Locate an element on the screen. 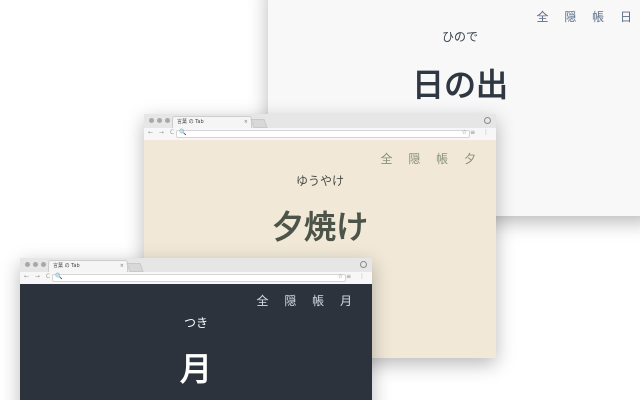 This screenshot has width=640, height=400. corner-menu: 全 隠 帳 夕 is located at coordinates (431, 158).